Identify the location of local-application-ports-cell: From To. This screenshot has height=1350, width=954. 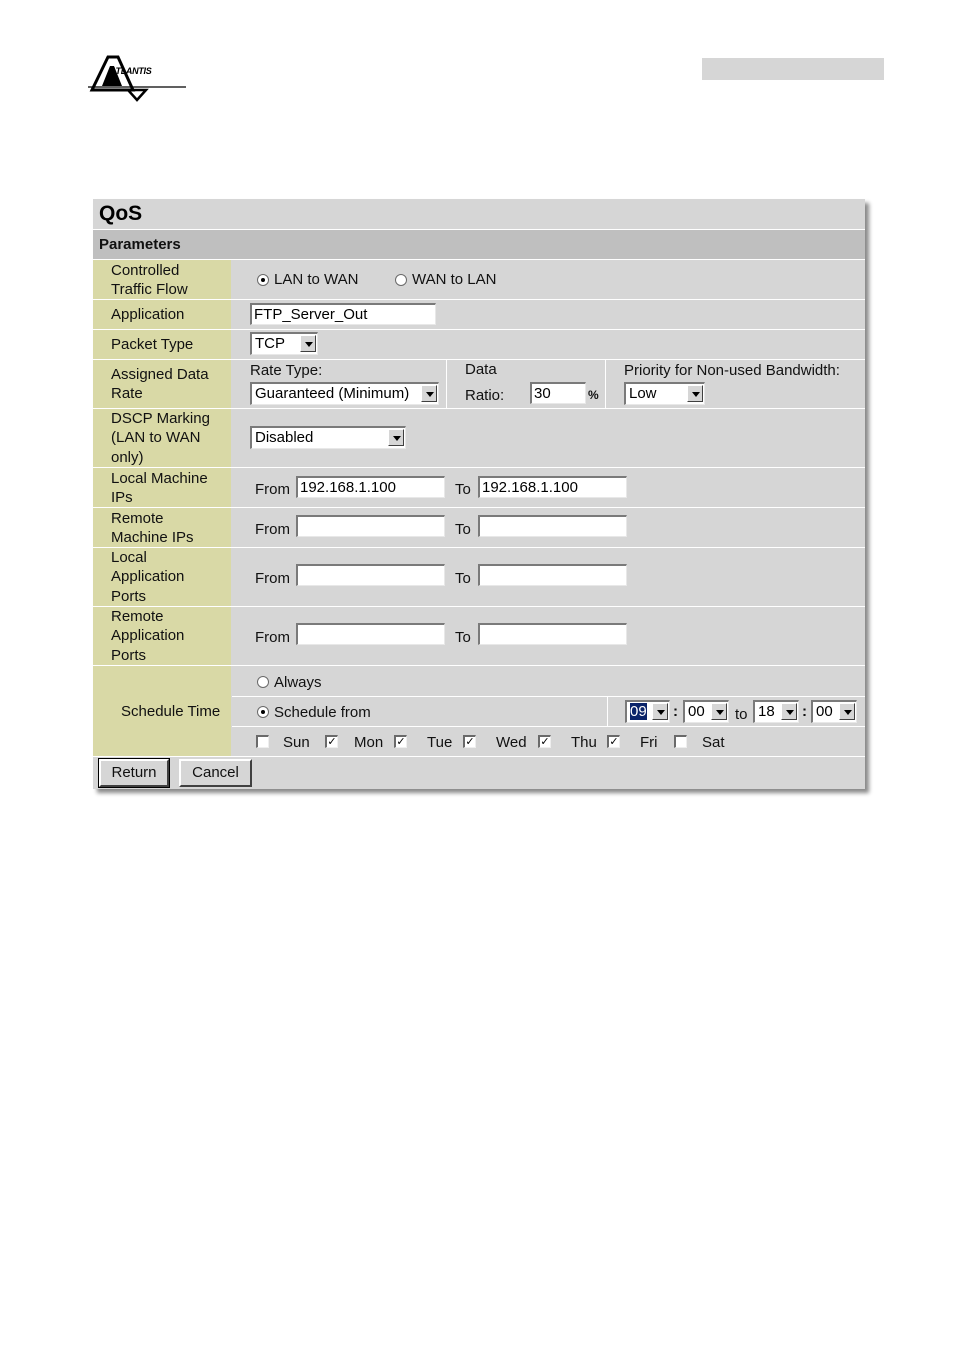
(548, 577).